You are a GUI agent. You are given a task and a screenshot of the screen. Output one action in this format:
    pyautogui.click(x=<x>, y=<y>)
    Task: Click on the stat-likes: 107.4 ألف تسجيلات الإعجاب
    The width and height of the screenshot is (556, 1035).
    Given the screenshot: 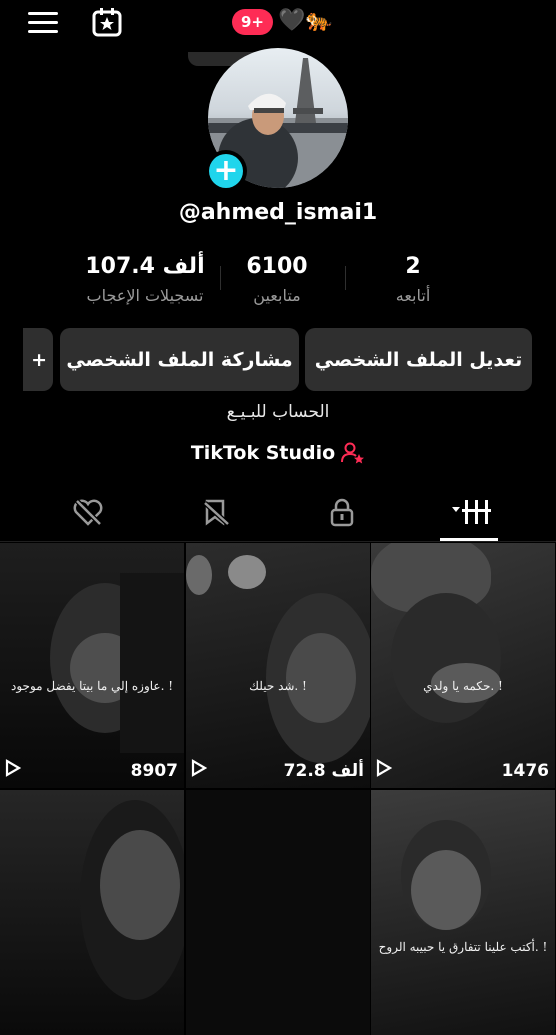 What is the action you would take?
    pyautogui.click(x=145, y=278)
    